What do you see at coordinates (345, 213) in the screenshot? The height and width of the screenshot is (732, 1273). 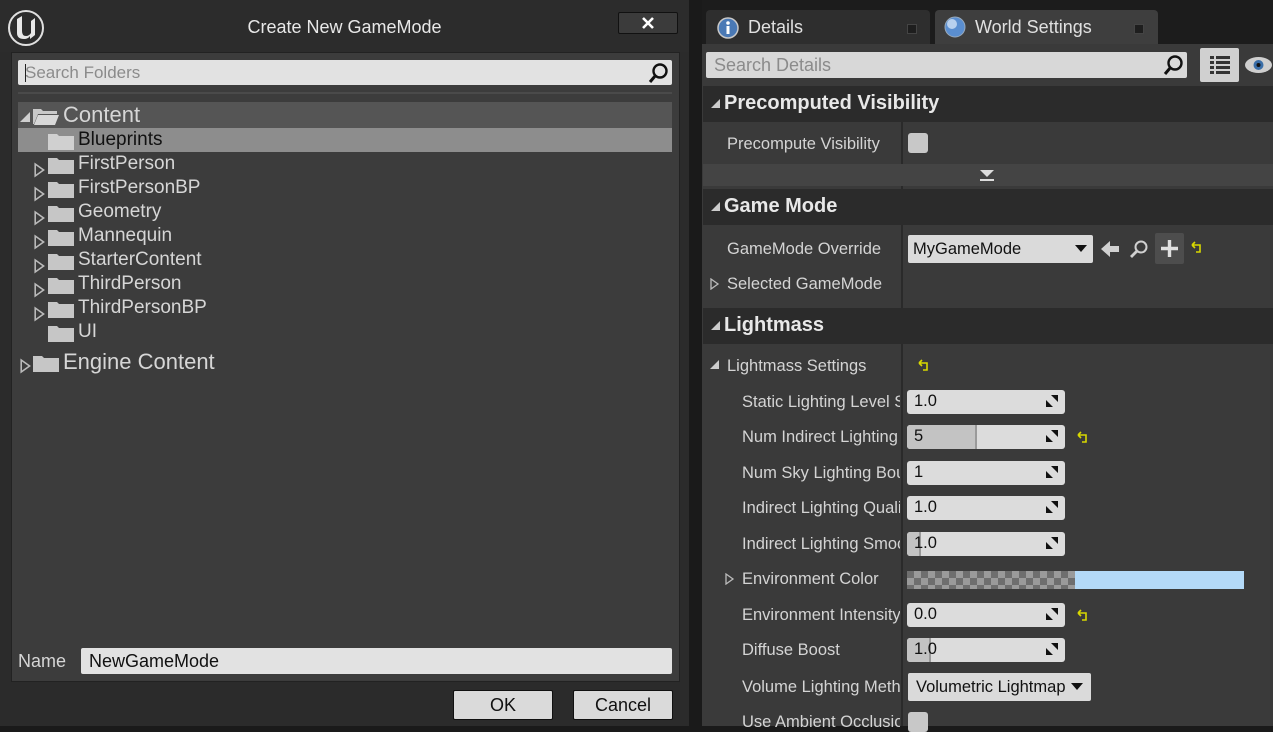 I see `tree-item-geometry: Geometry` at bounding box center [345, 213].